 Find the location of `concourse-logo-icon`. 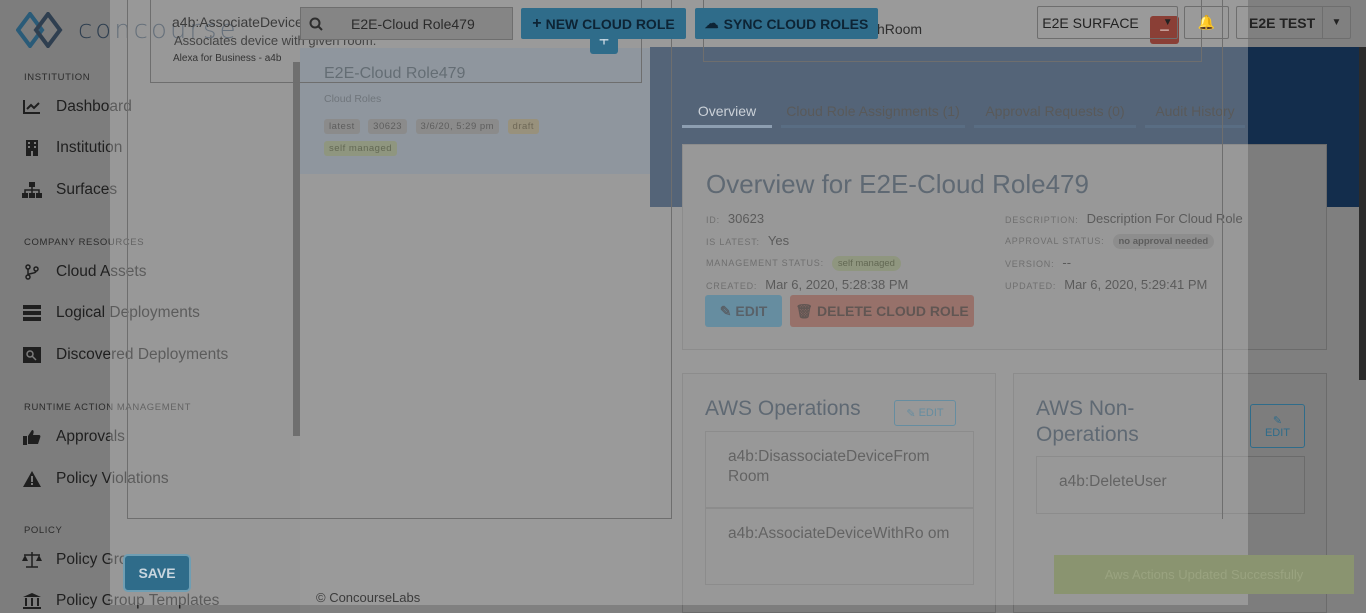

concourse-logo-icon is located at coordinates (39, 30).